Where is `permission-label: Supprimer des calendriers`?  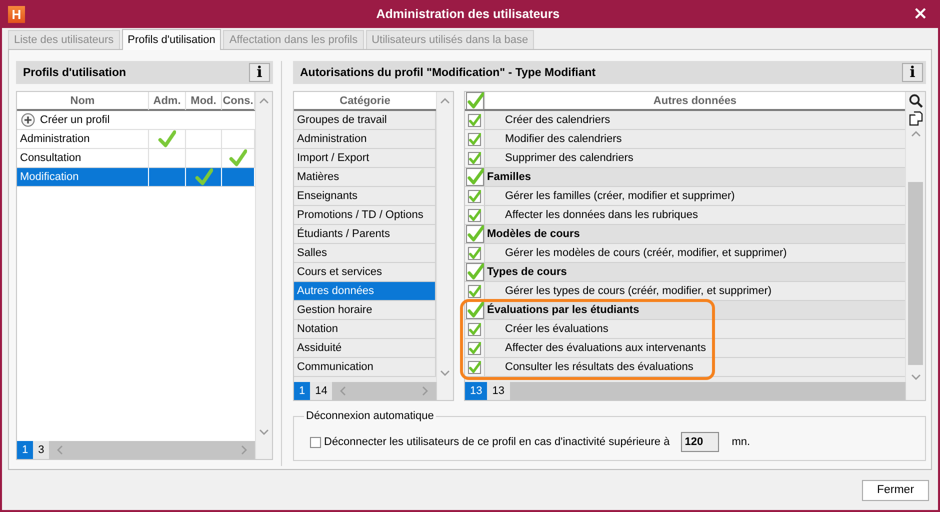
permission-label: Supprimer des calendriers is located at coordinates (569, 158).